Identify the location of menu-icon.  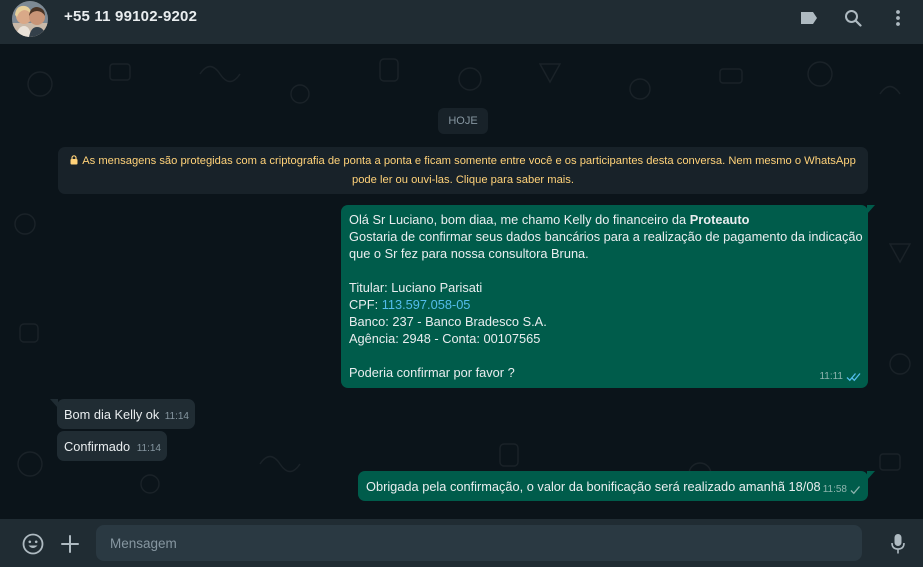
(898, 18).